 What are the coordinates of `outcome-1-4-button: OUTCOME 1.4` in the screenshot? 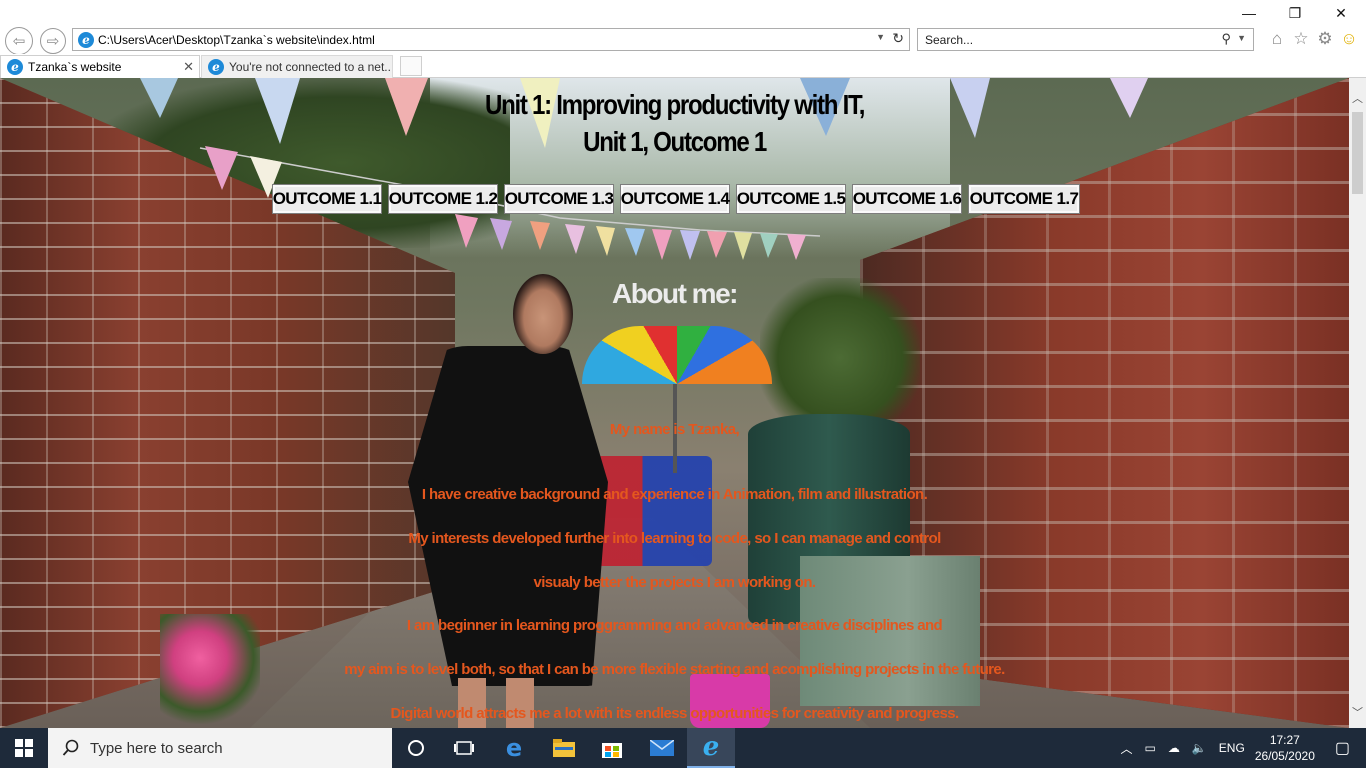 It's located at (675, 199).